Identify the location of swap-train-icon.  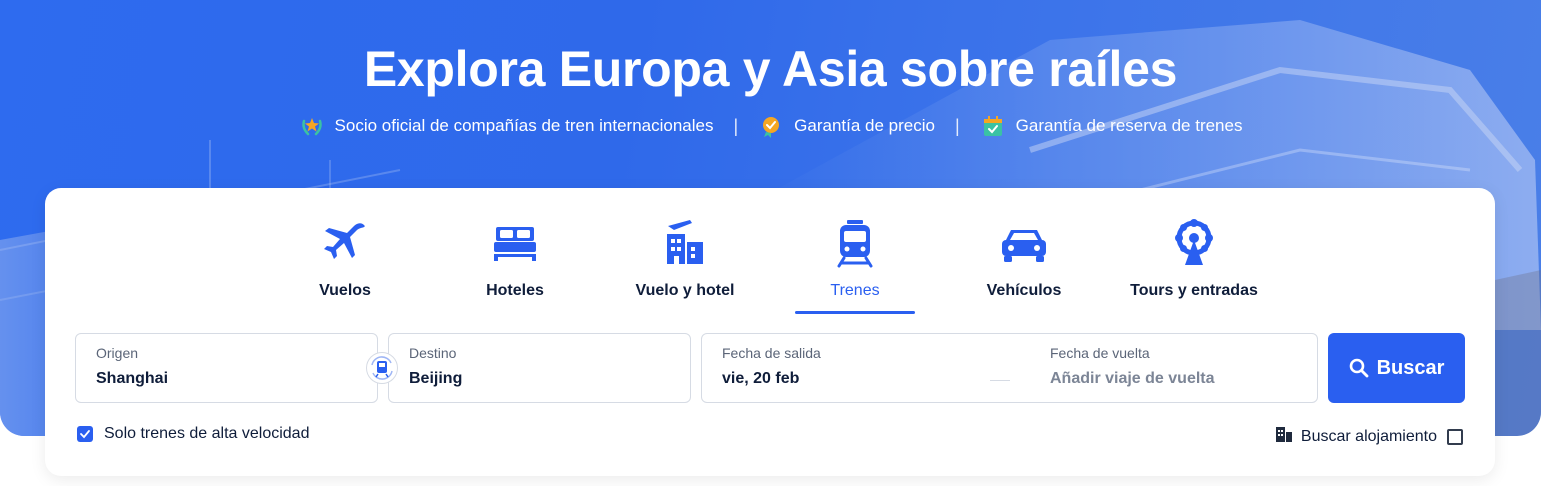
(382, 368).